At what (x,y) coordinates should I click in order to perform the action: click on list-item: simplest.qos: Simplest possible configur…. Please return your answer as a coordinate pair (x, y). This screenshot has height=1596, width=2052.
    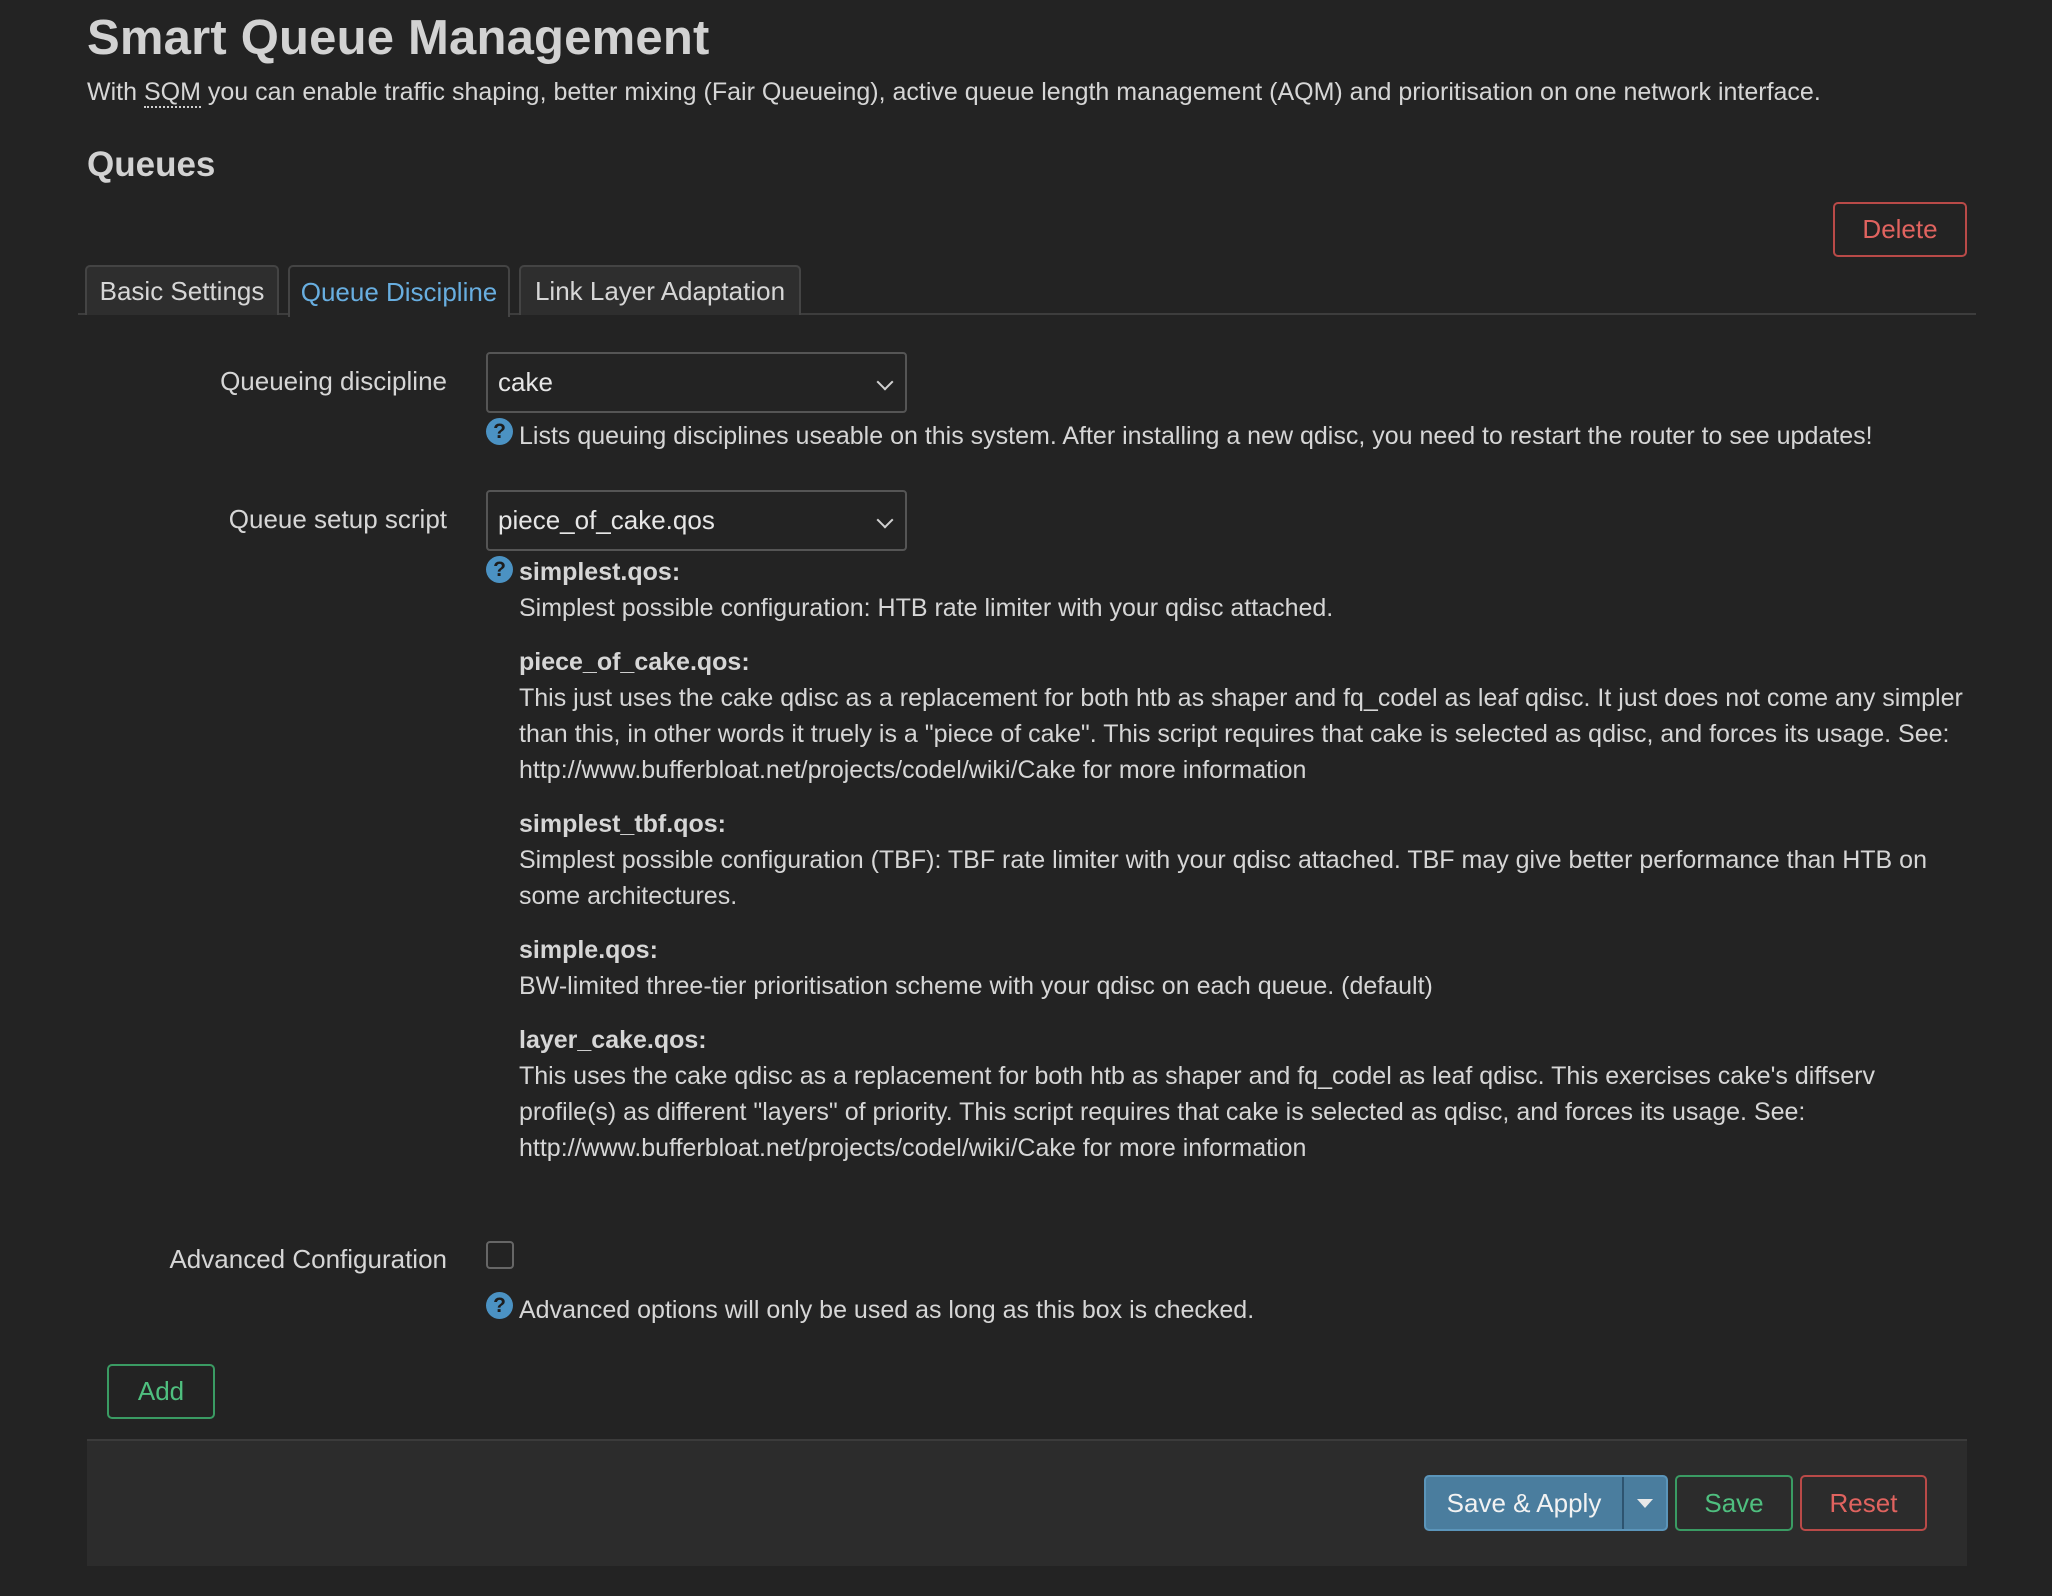
    Looking at the image, I should click on (1244, 590).